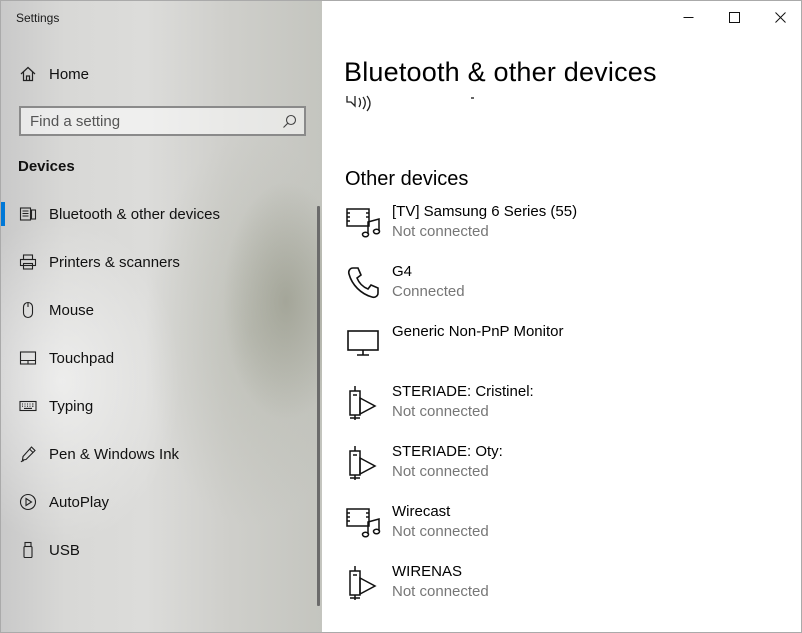  What do you see at coordinates (28, 550) in the screenshot?
I see `usb-icon` at bounding box center [28, 550].